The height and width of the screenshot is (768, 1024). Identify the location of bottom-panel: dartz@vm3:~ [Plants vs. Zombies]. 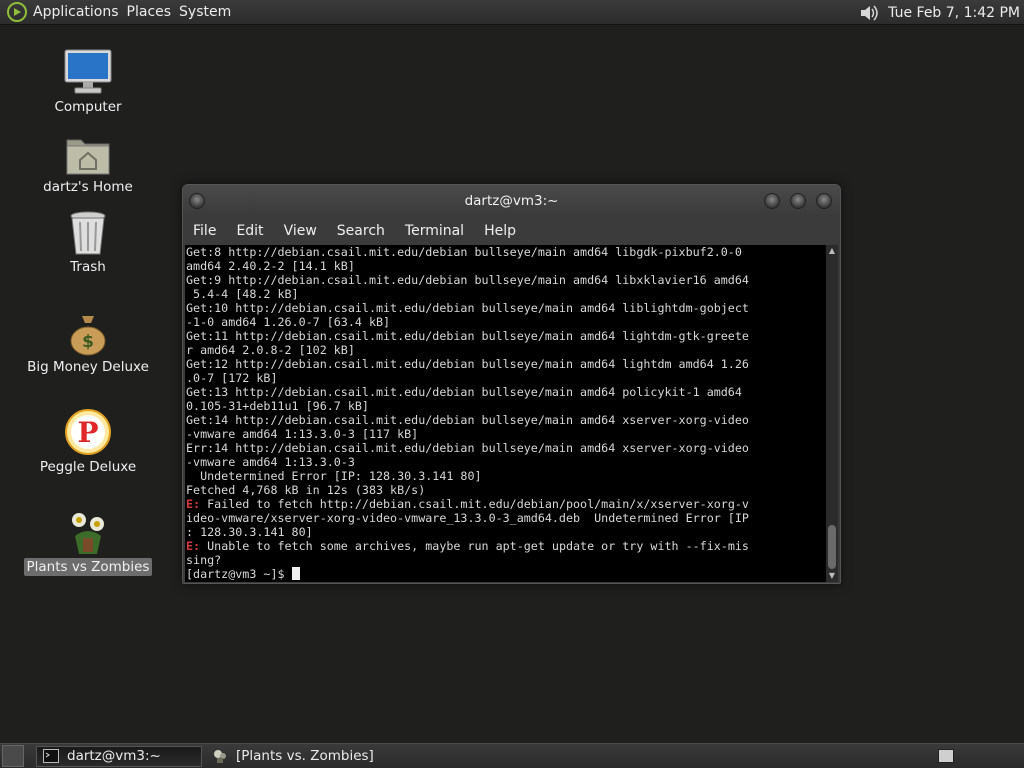
(512, 755).